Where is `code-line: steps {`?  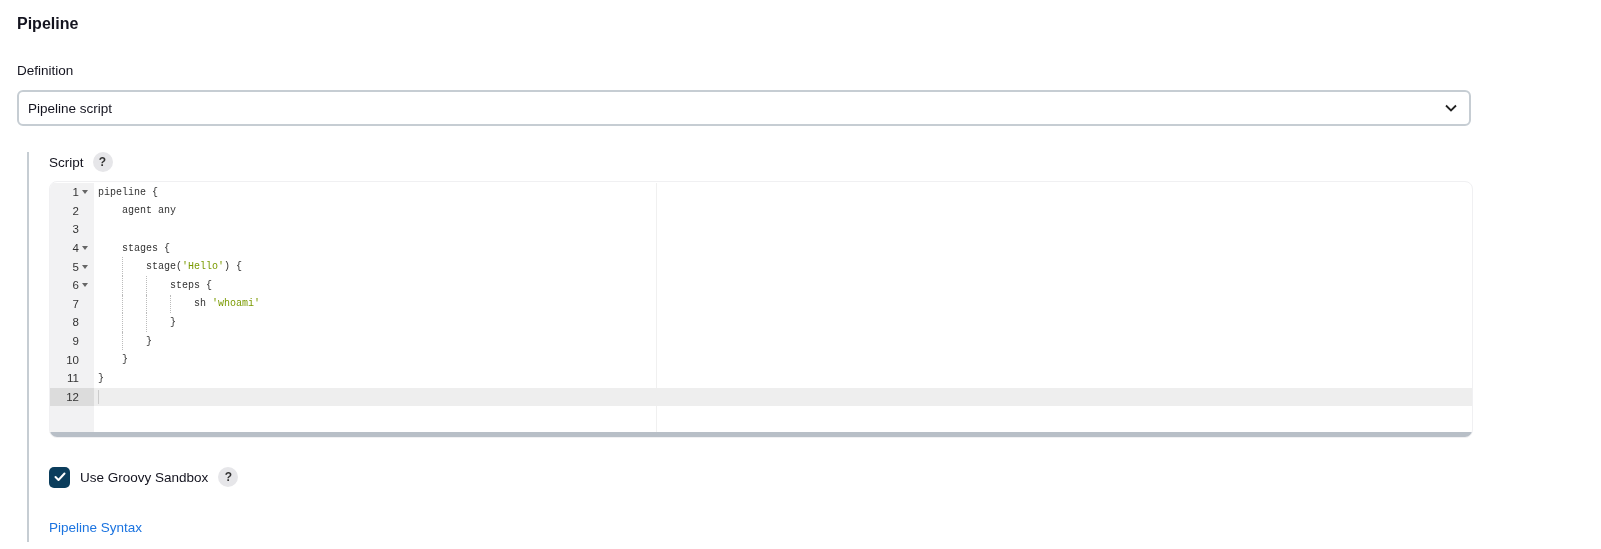
code-line: steps { is located at coordinates (191, 285).